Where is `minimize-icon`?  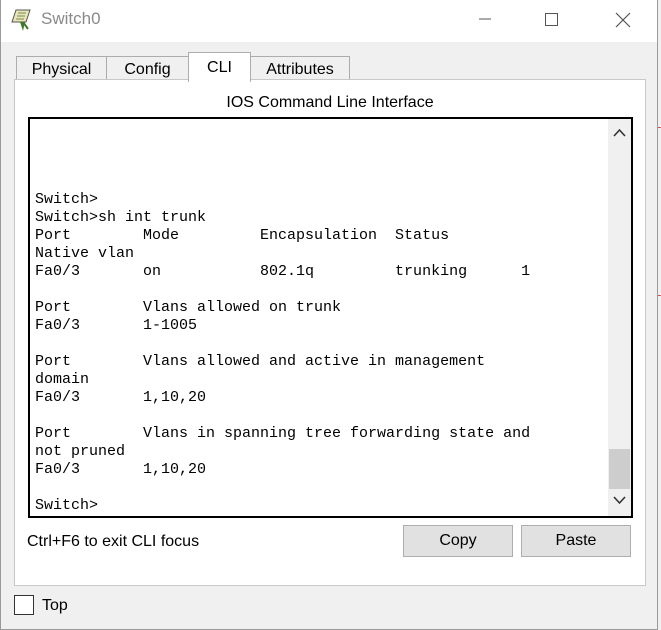
minimize-icon is located at coordinates (485, 19).